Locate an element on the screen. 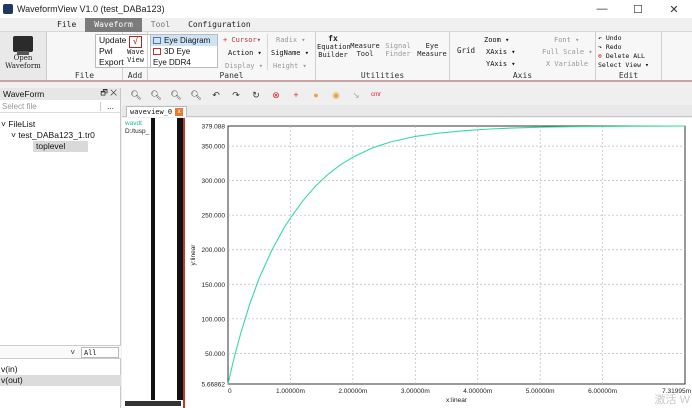  waveform-tabstrip: waveview_0 x is located at coordinates (407, 111).